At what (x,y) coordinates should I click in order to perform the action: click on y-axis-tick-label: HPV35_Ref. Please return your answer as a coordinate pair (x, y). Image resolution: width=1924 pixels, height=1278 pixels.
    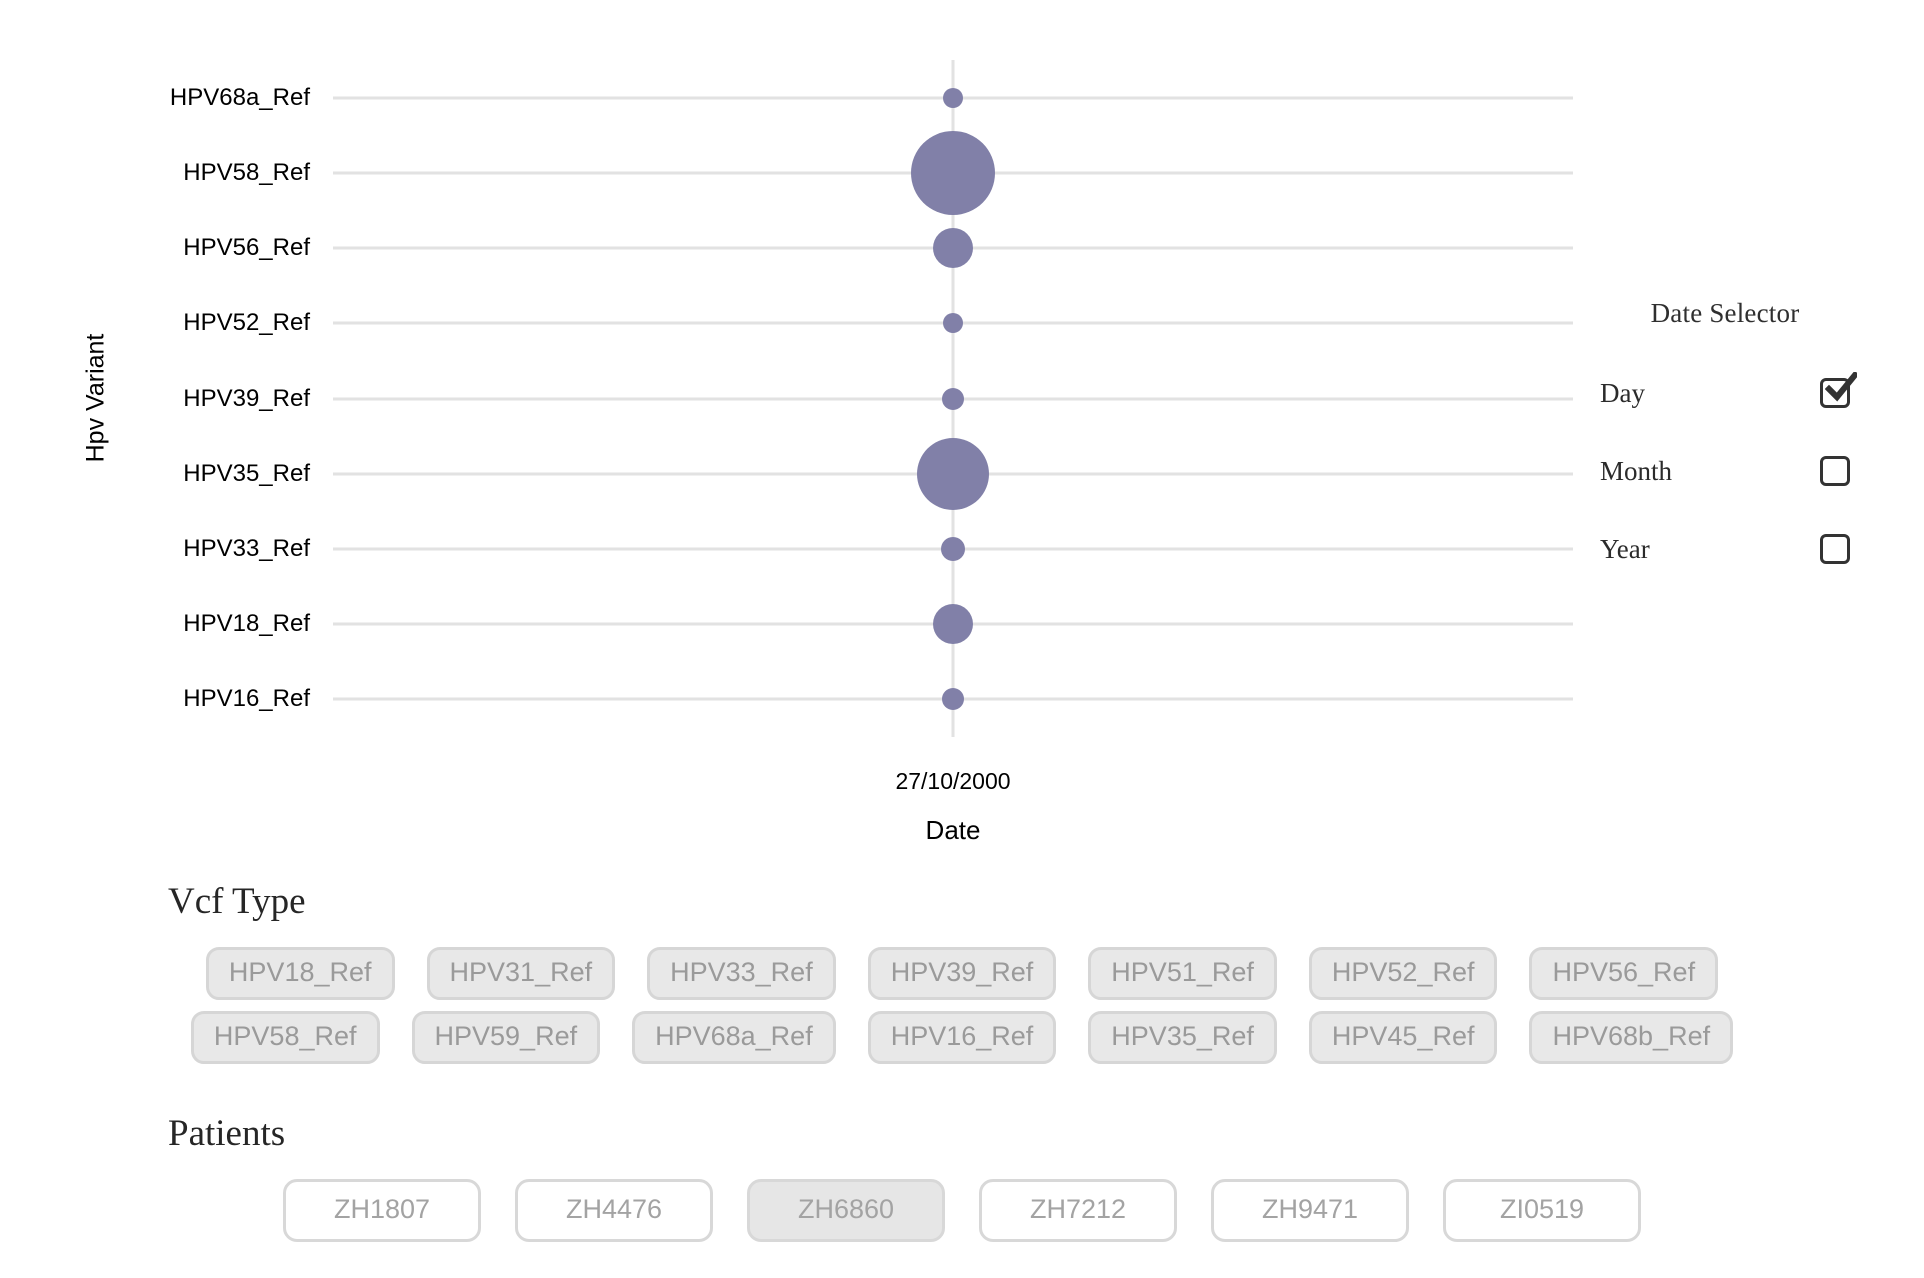
    Looking at the image, I should click on (246, 473).